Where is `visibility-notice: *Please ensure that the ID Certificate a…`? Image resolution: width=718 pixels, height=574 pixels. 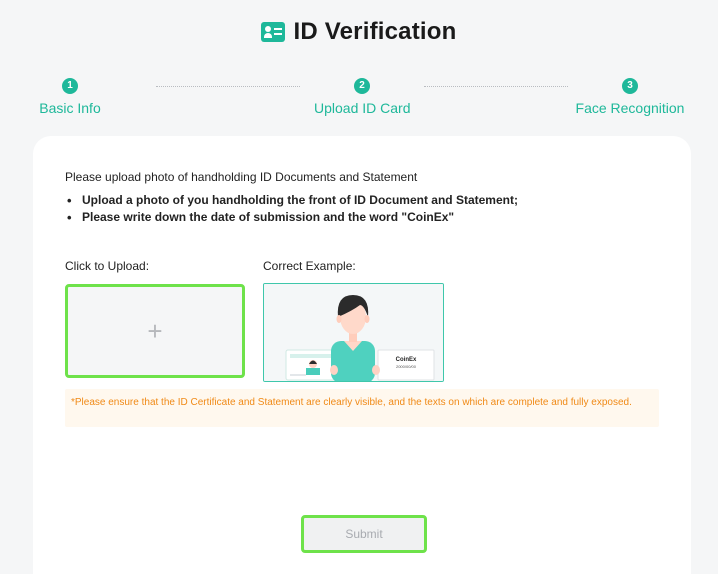
visibility-notice: *Please ensure that the ID Certificate a… is located at coordinates (362, 408).